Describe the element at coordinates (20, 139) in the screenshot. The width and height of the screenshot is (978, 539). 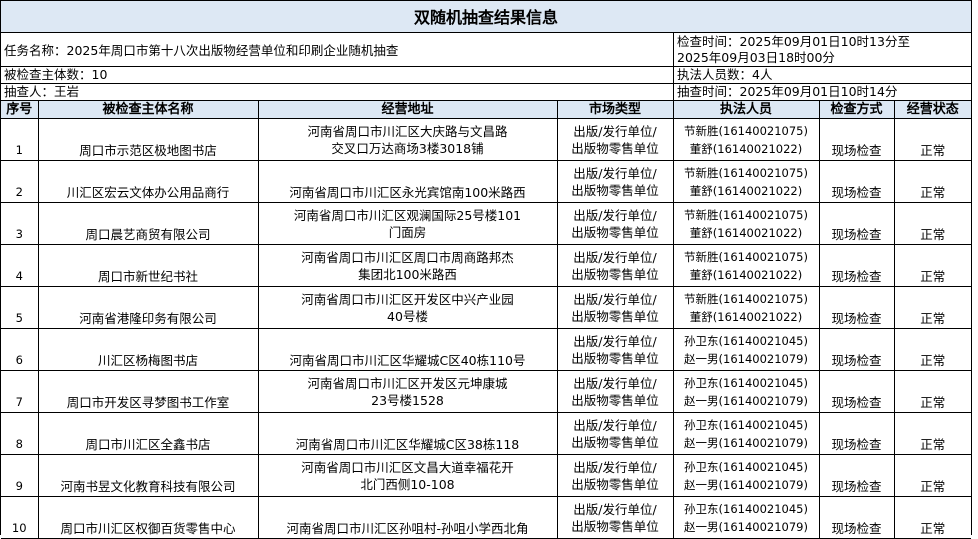
I see `row-seq: 1` at that location.